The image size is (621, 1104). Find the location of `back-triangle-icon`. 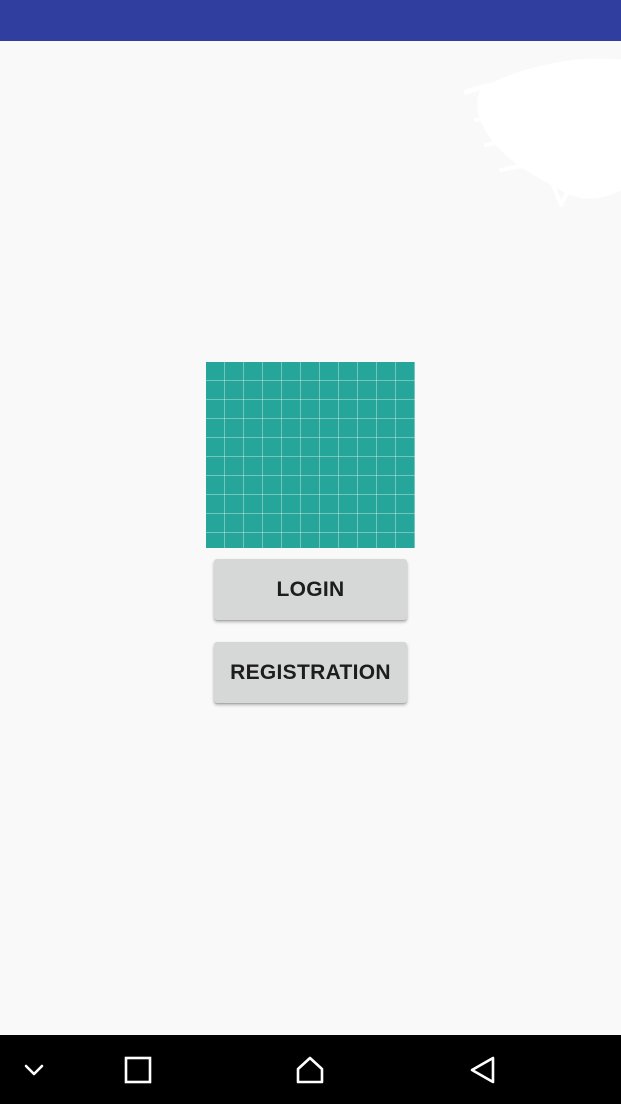

back-triangle-icon is located at coordinates (482, 1069).